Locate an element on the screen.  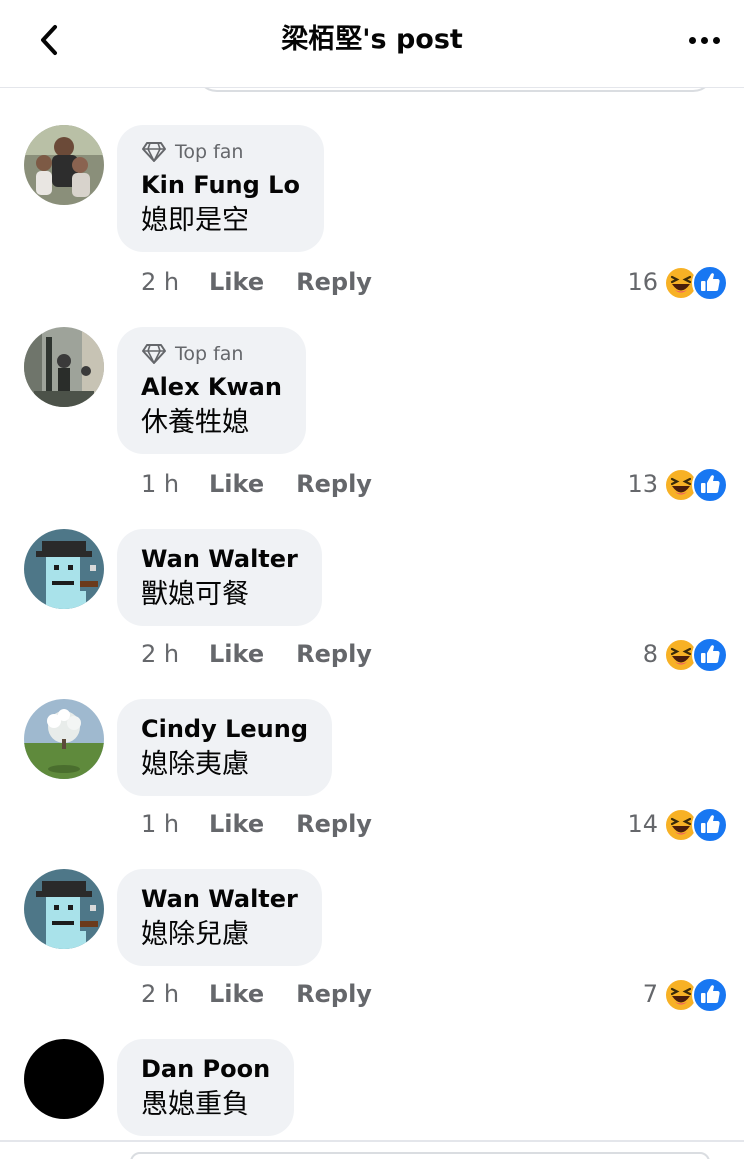
more-dots-icon is located at coordinates (692, 40).